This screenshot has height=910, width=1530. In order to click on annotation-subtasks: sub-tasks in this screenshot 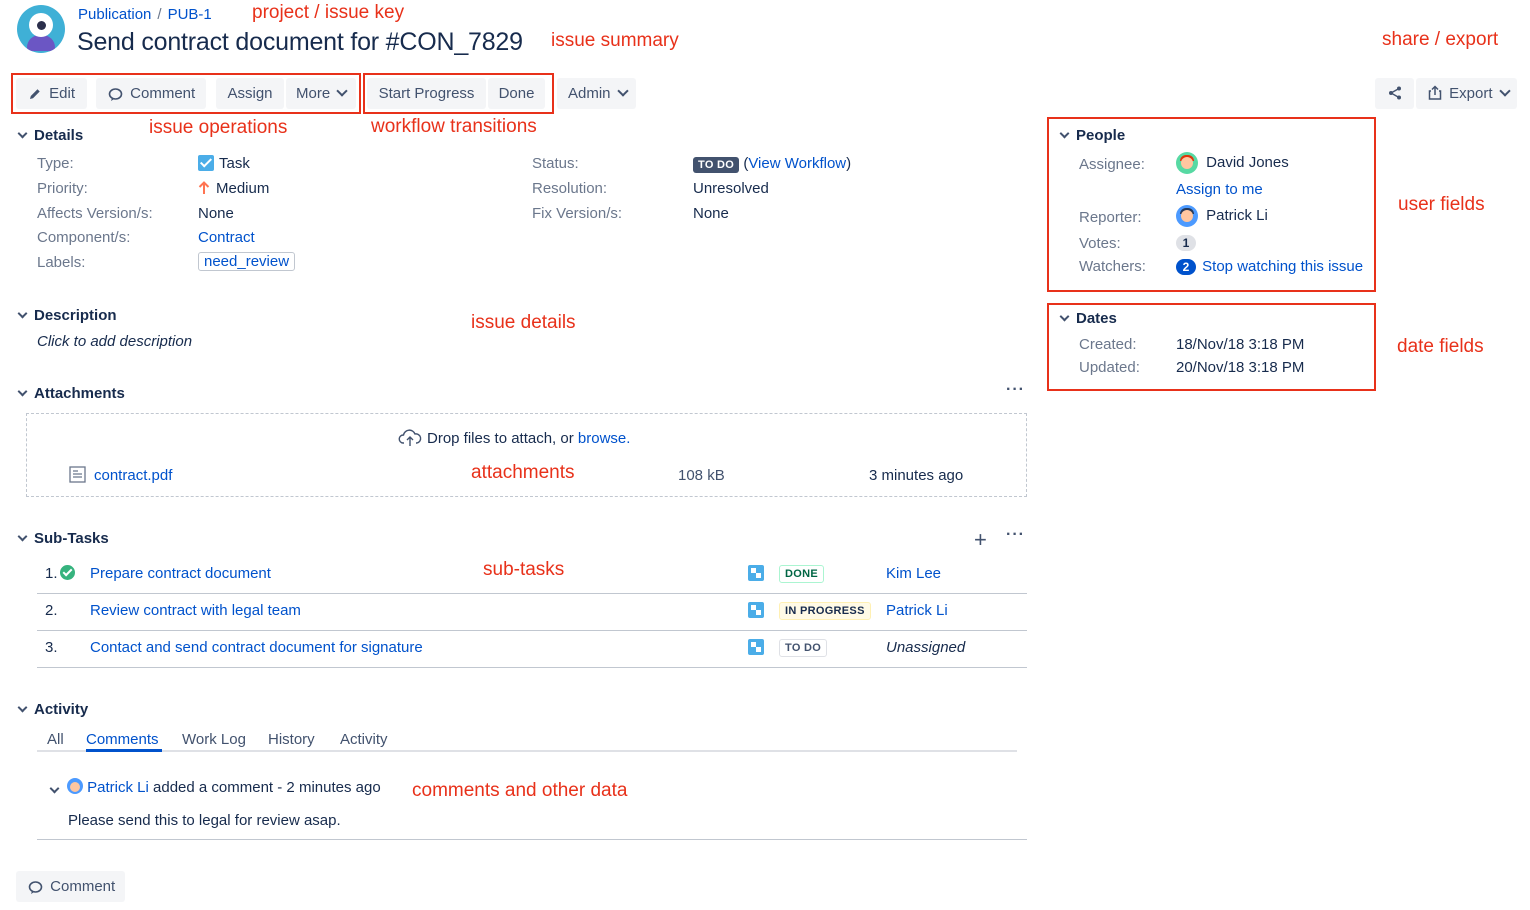, I will do `click(524, 569)`.